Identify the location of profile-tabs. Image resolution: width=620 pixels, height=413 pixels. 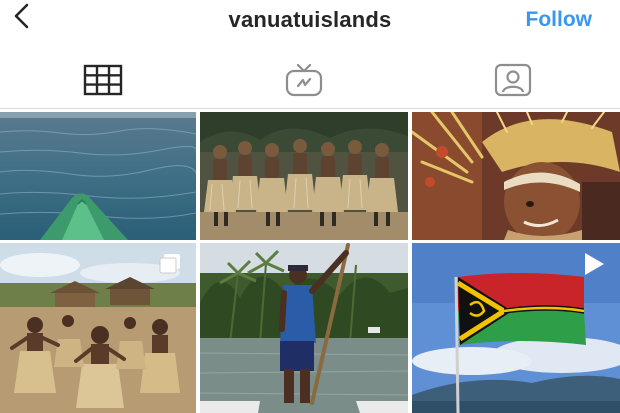
(310, 82).